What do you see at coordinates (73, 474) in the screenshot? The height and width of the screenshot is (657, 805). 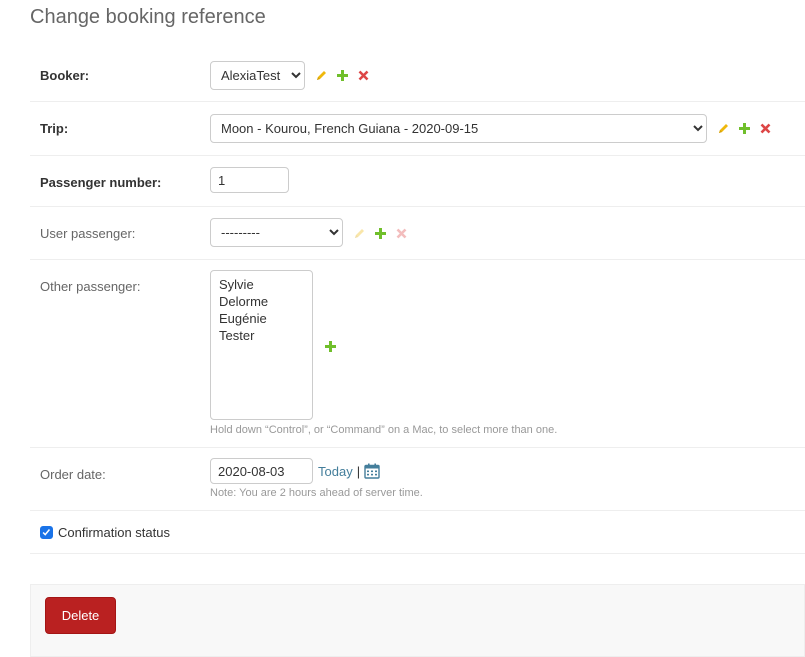 I see `order-date-label: Order date:` at bounding box center [73, 474].